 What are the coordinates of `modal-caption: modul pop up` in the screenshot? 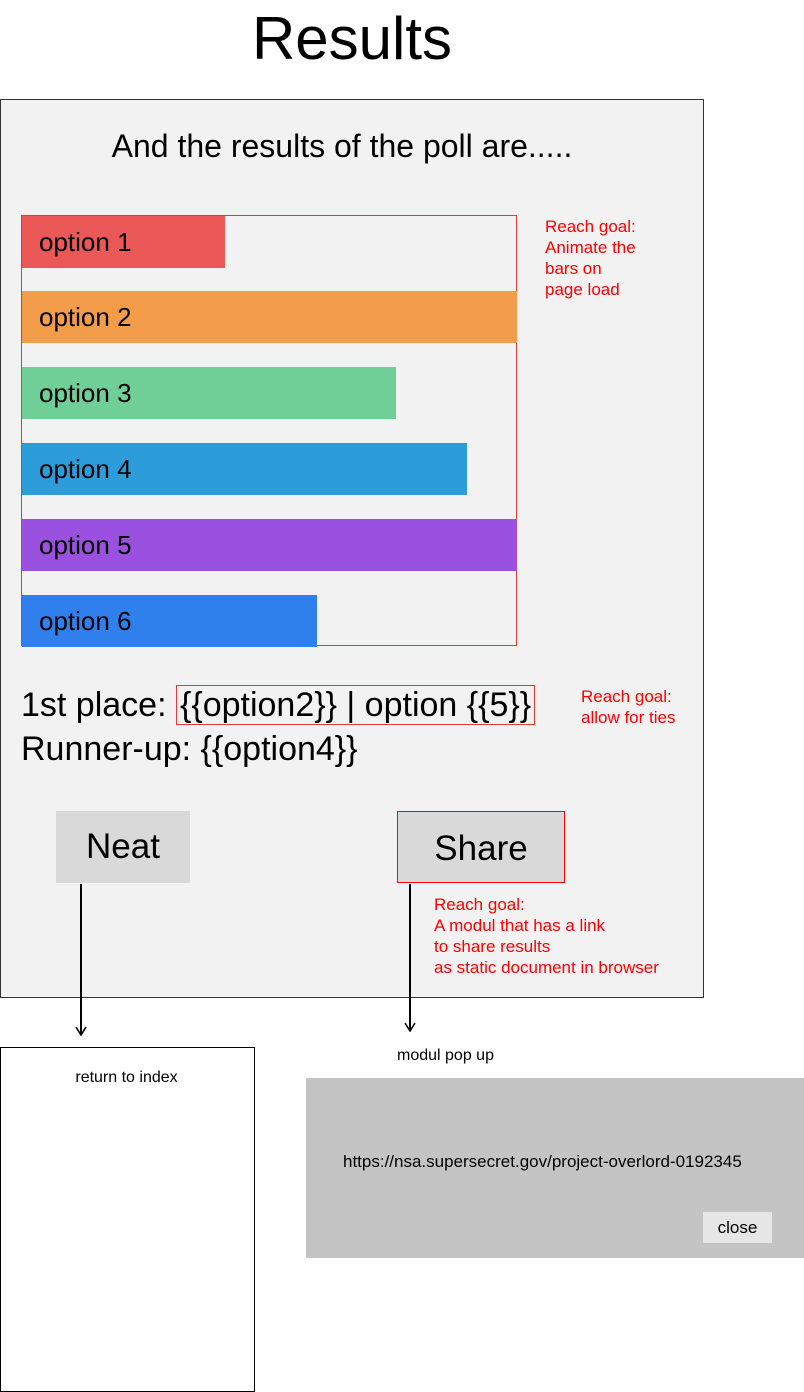 It's located at (445, 1055).